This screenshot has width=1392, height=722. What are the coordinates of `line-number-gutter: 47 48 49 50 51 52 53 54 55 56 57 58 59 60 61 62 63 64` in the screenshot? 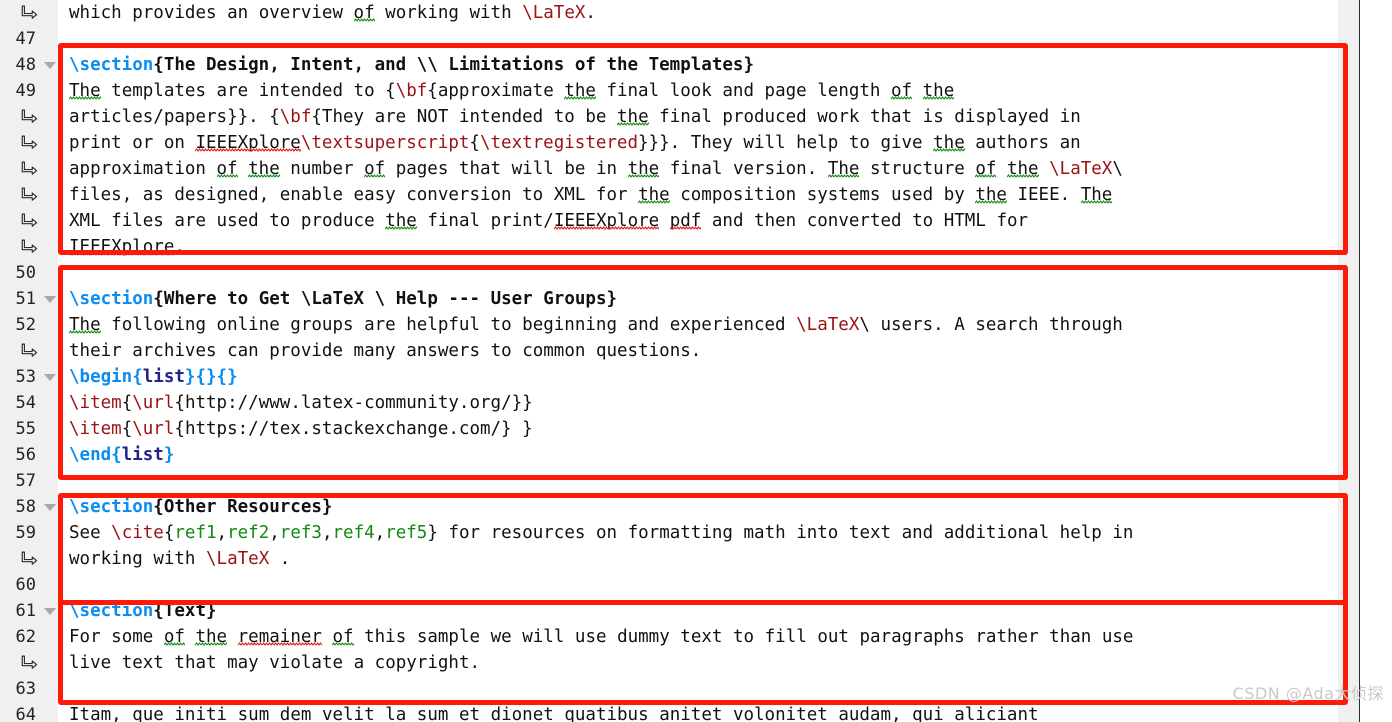 It's located at (29, 361).